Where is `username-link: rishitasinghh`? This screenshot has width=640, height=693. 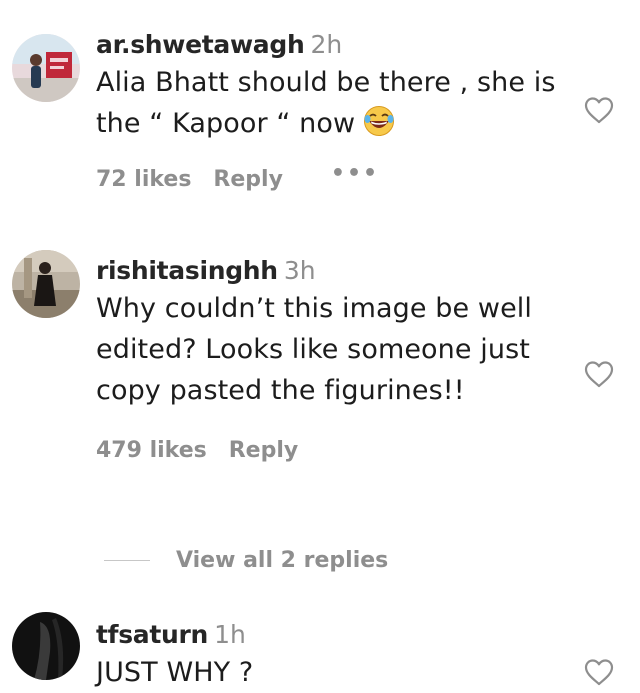
username-link: rishitasinghh is located at coordinates (187, 270).